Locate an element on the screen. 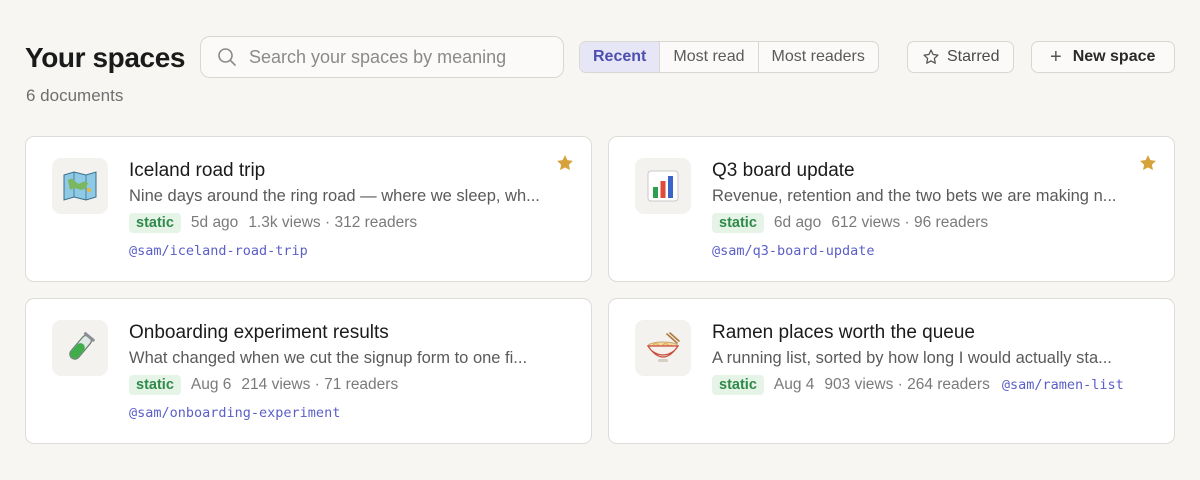 This screenshot has height=480, width=1200. search-input is located at coordinates (389, 57).